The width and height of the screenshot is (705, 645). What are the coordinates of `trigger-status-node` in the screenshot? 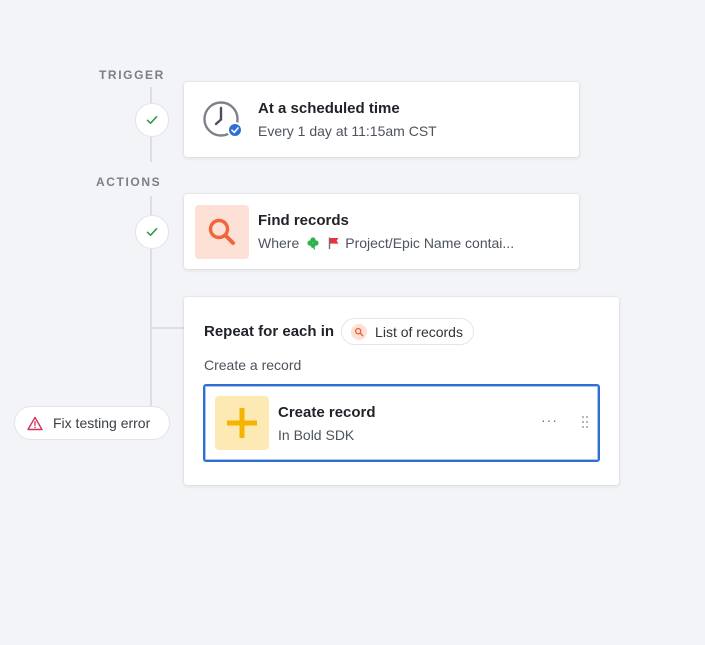 It's located at (152, 120).